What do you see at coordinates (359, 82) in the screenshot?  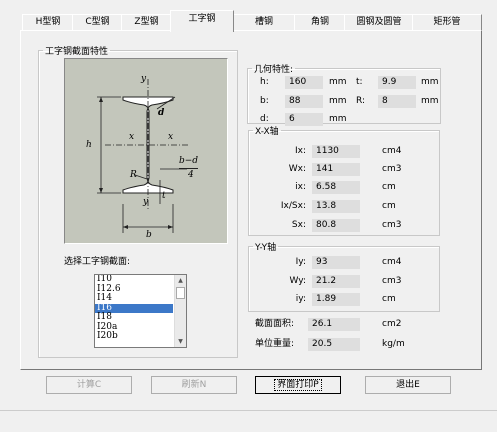 I see `t-label: t:` at bounding box center [359, 82].